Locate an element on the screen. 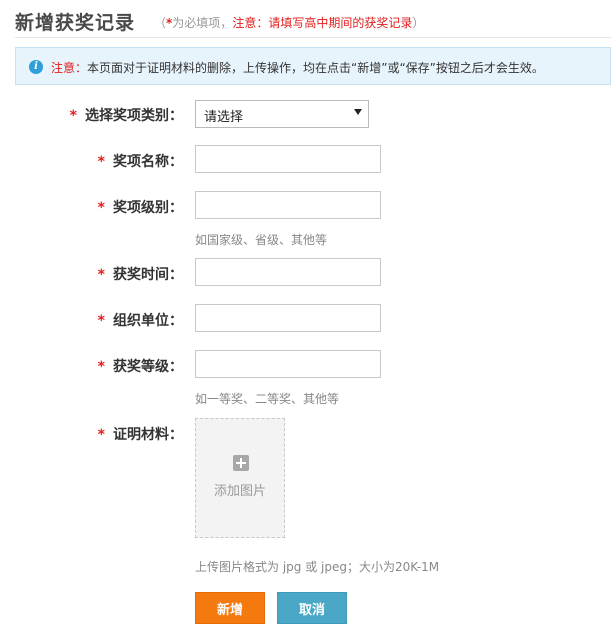 The width and height of the screenshot is (611, 626). organizer-input is located at coordinates (288, 318).